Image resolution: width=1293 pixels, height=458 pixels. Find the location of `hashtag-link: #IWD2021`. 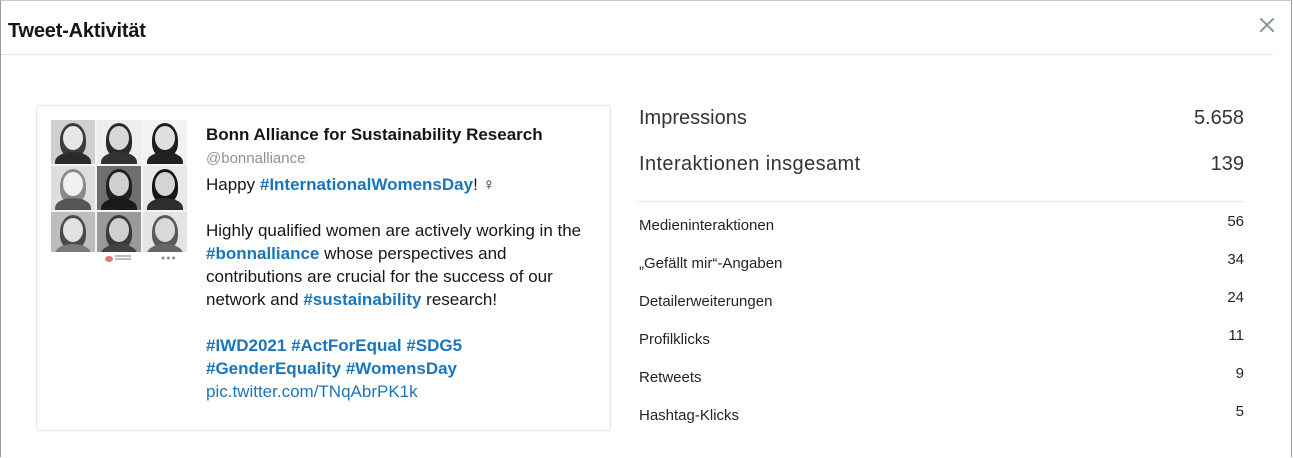

hashtag-link: #IWD2021 is located at coordinates (246, 345).